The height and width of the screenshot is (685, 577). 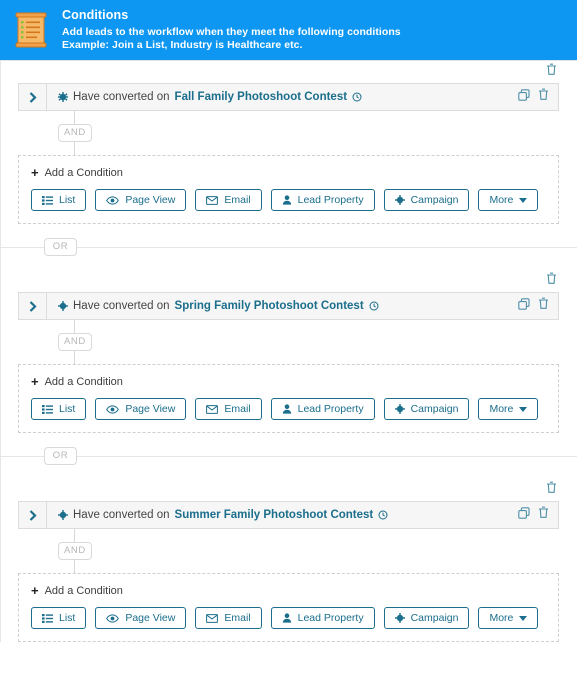 I want to click on button-label: Lead Property, so click(x=330, y=618).